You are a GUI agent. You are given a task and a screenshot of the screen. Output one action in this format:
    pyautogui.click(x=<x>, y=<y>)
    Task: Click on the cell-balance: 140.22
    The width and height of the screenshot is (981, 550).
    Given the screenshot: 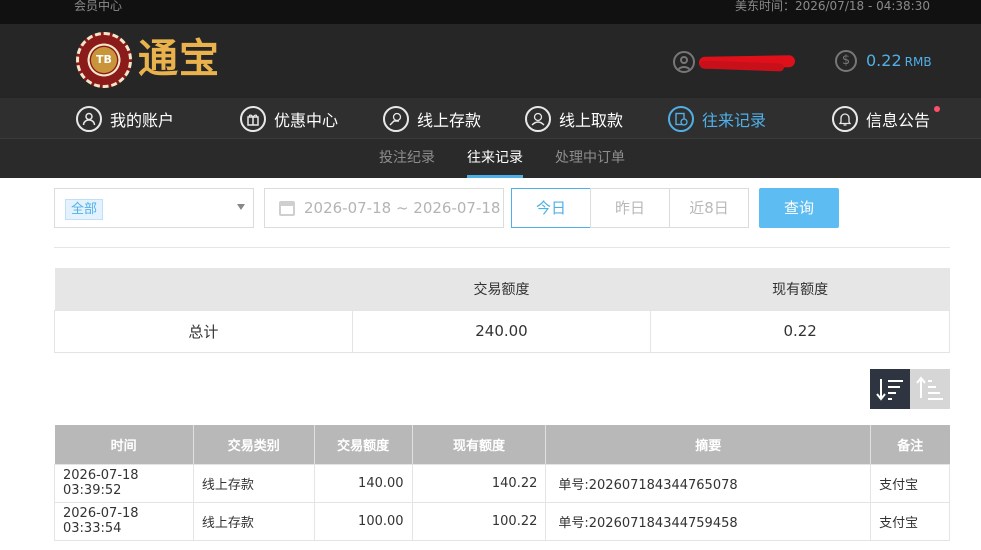 What is the action you would take?
    pyautogui.click(x=479, y=483)
    